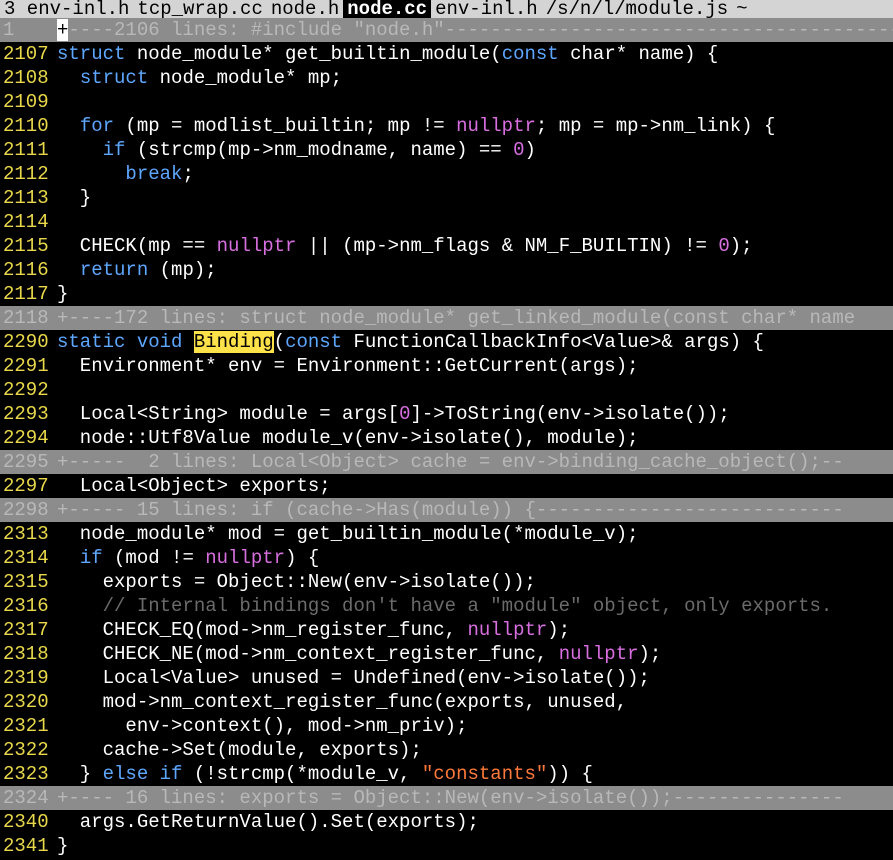 Image resolution: width=893 pixels, height=860 pixels. What do you see at coordinates (314, 342) in the screenshot?
I see `code-token: const` at bounding box center [314, 342].